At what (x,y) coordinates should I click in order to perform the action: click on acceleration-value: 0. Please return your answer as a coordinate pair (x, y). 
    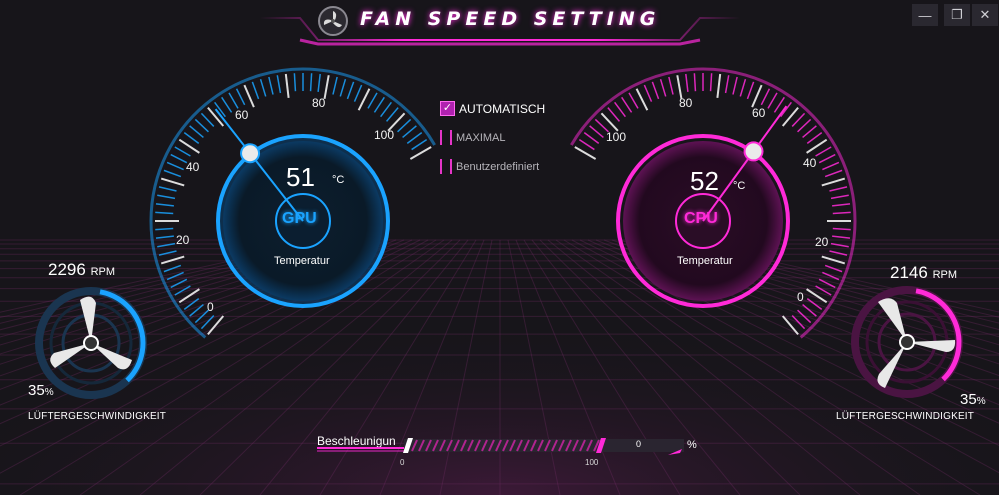
    Looking at the image, I should click on (639, 444).